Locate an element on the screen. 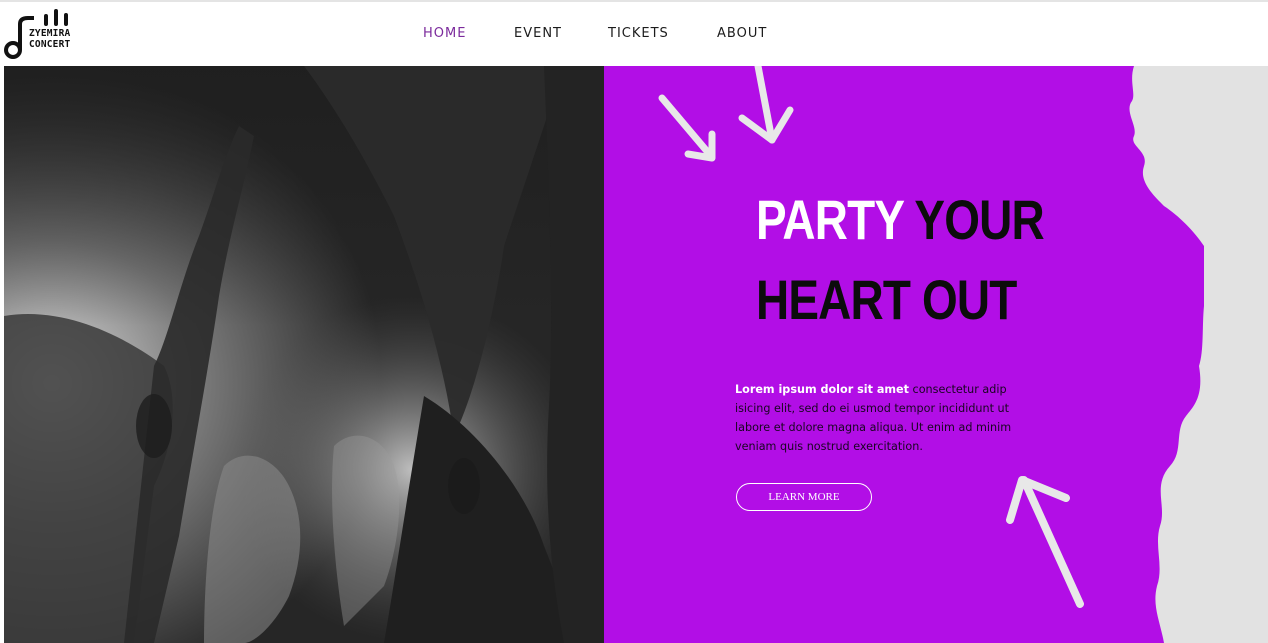 This screenshot has width=1268, height=643. description-lead: Lorem ipsum dolor sit amet is located at coordinates (822, 389).